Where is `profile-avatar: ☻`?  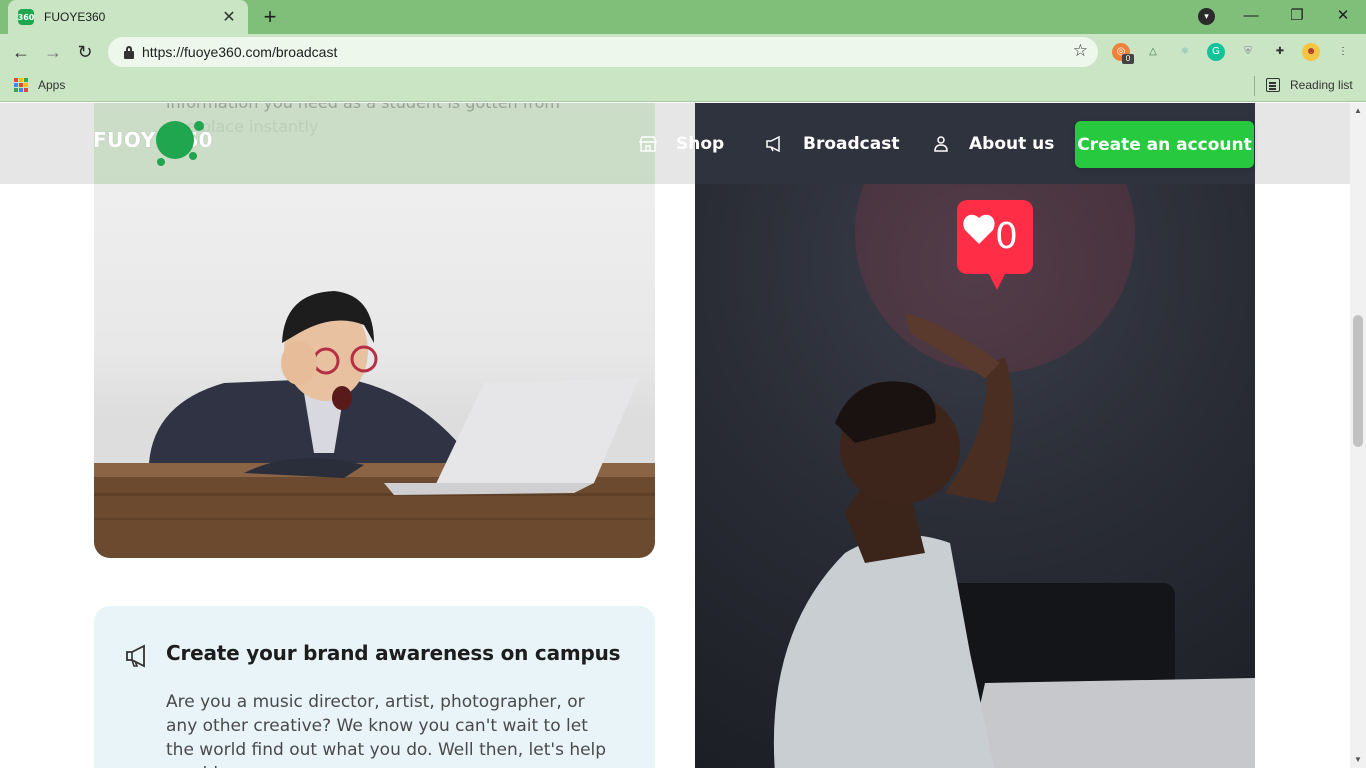
profile-avatar: ☻ is located at coordinates (1311, 52).